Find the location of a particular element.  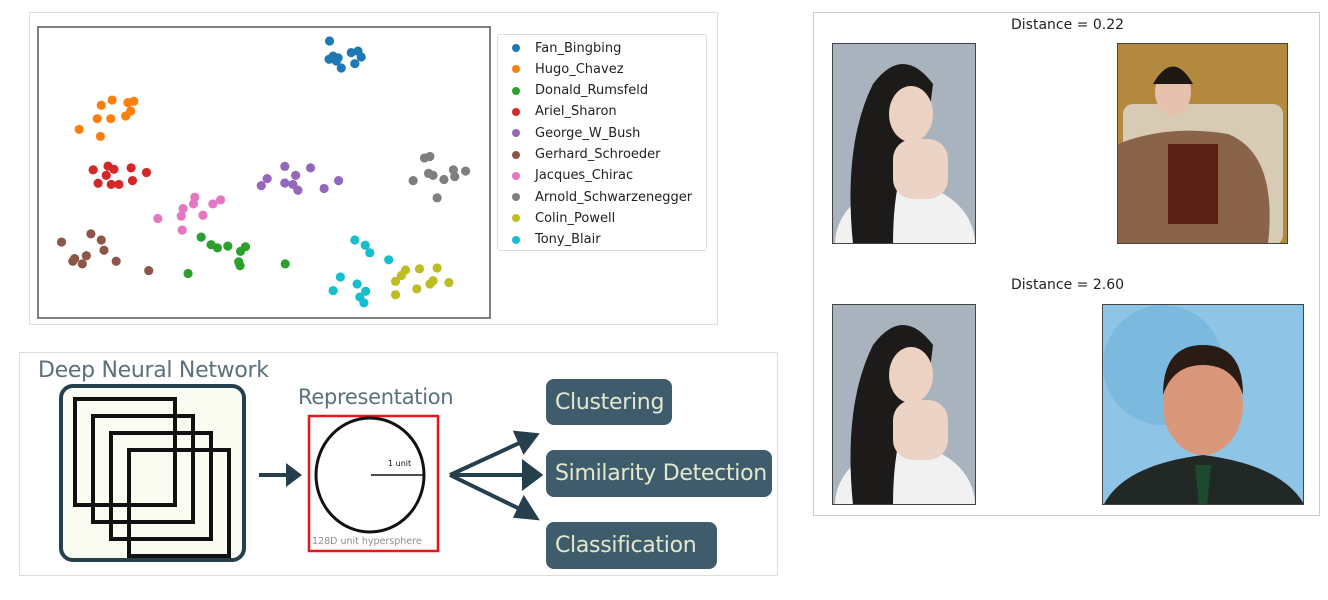

legend-item: Hugo_Chavez is located at coordinates (561, 69).